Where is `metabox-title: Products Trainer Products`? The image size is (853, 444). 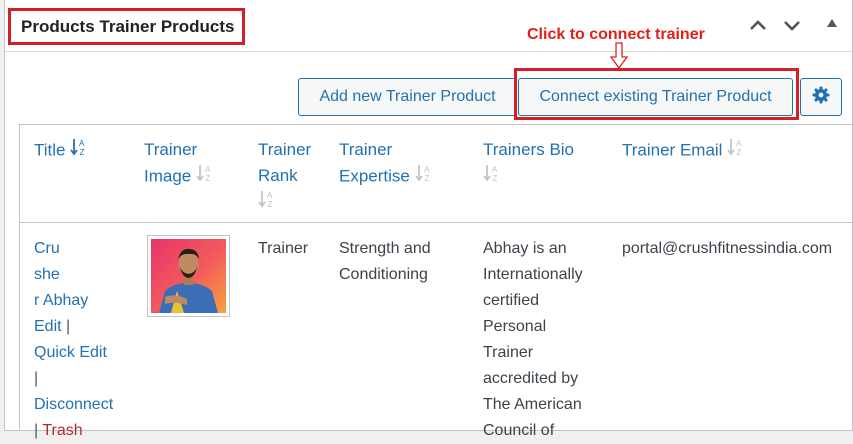
metabox-title: Products Trainer Products is located at coordinates (128, 26).